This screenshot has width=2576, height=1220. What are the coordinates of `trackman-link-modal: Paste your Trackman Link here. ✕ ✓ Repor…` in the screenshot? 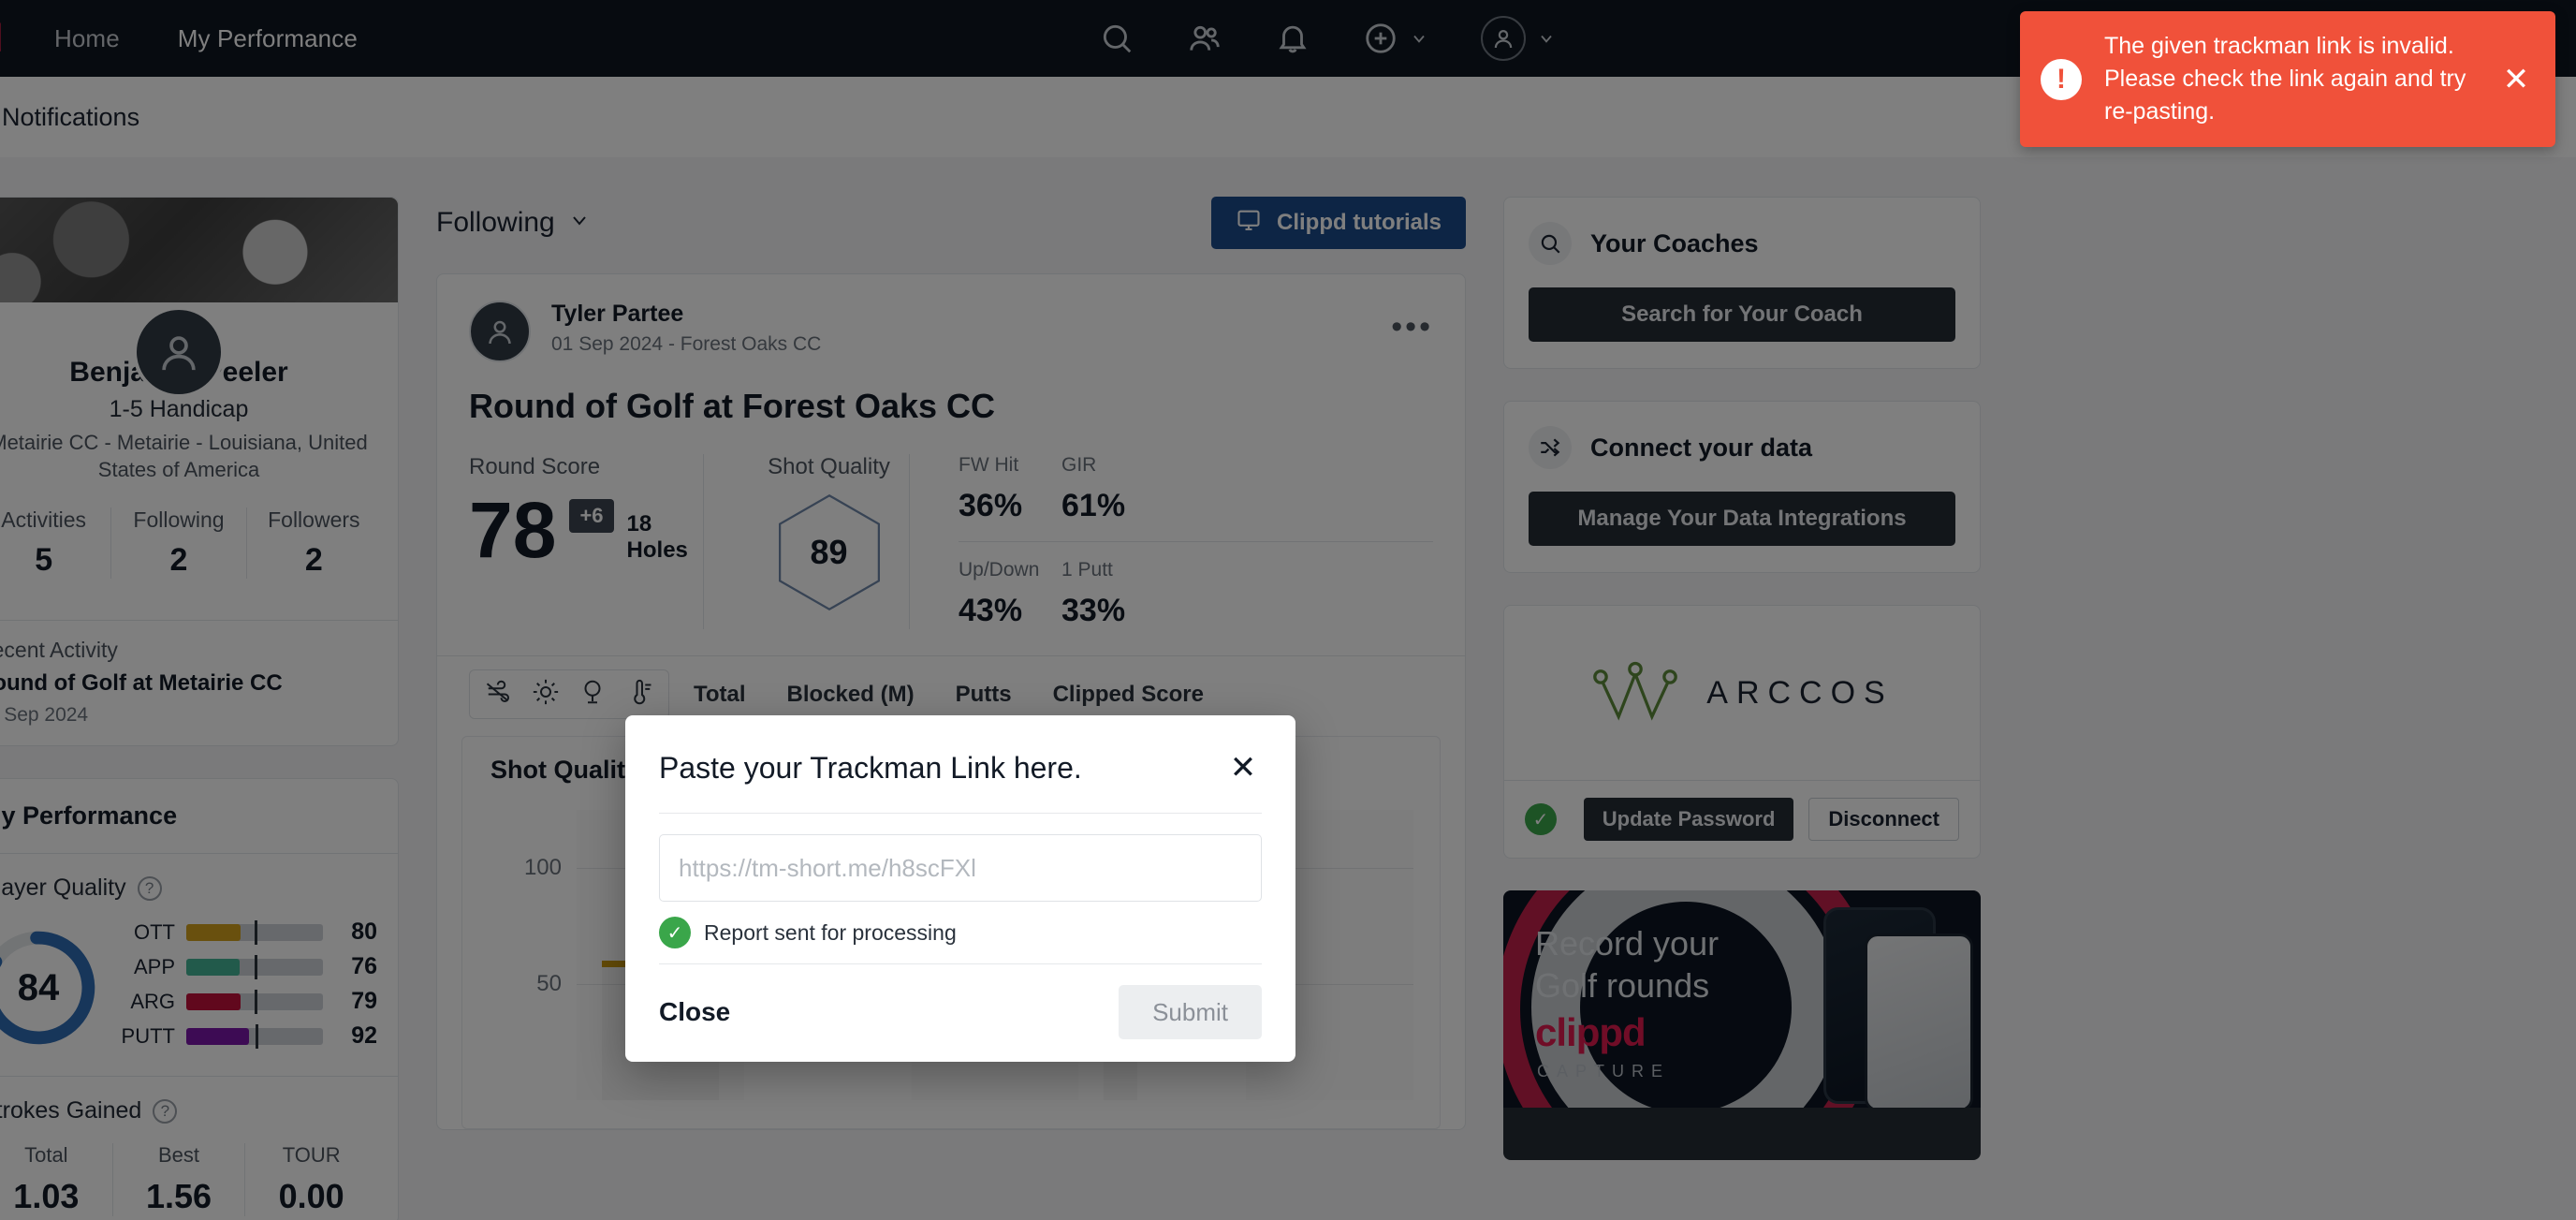 It's located at (960, 888).